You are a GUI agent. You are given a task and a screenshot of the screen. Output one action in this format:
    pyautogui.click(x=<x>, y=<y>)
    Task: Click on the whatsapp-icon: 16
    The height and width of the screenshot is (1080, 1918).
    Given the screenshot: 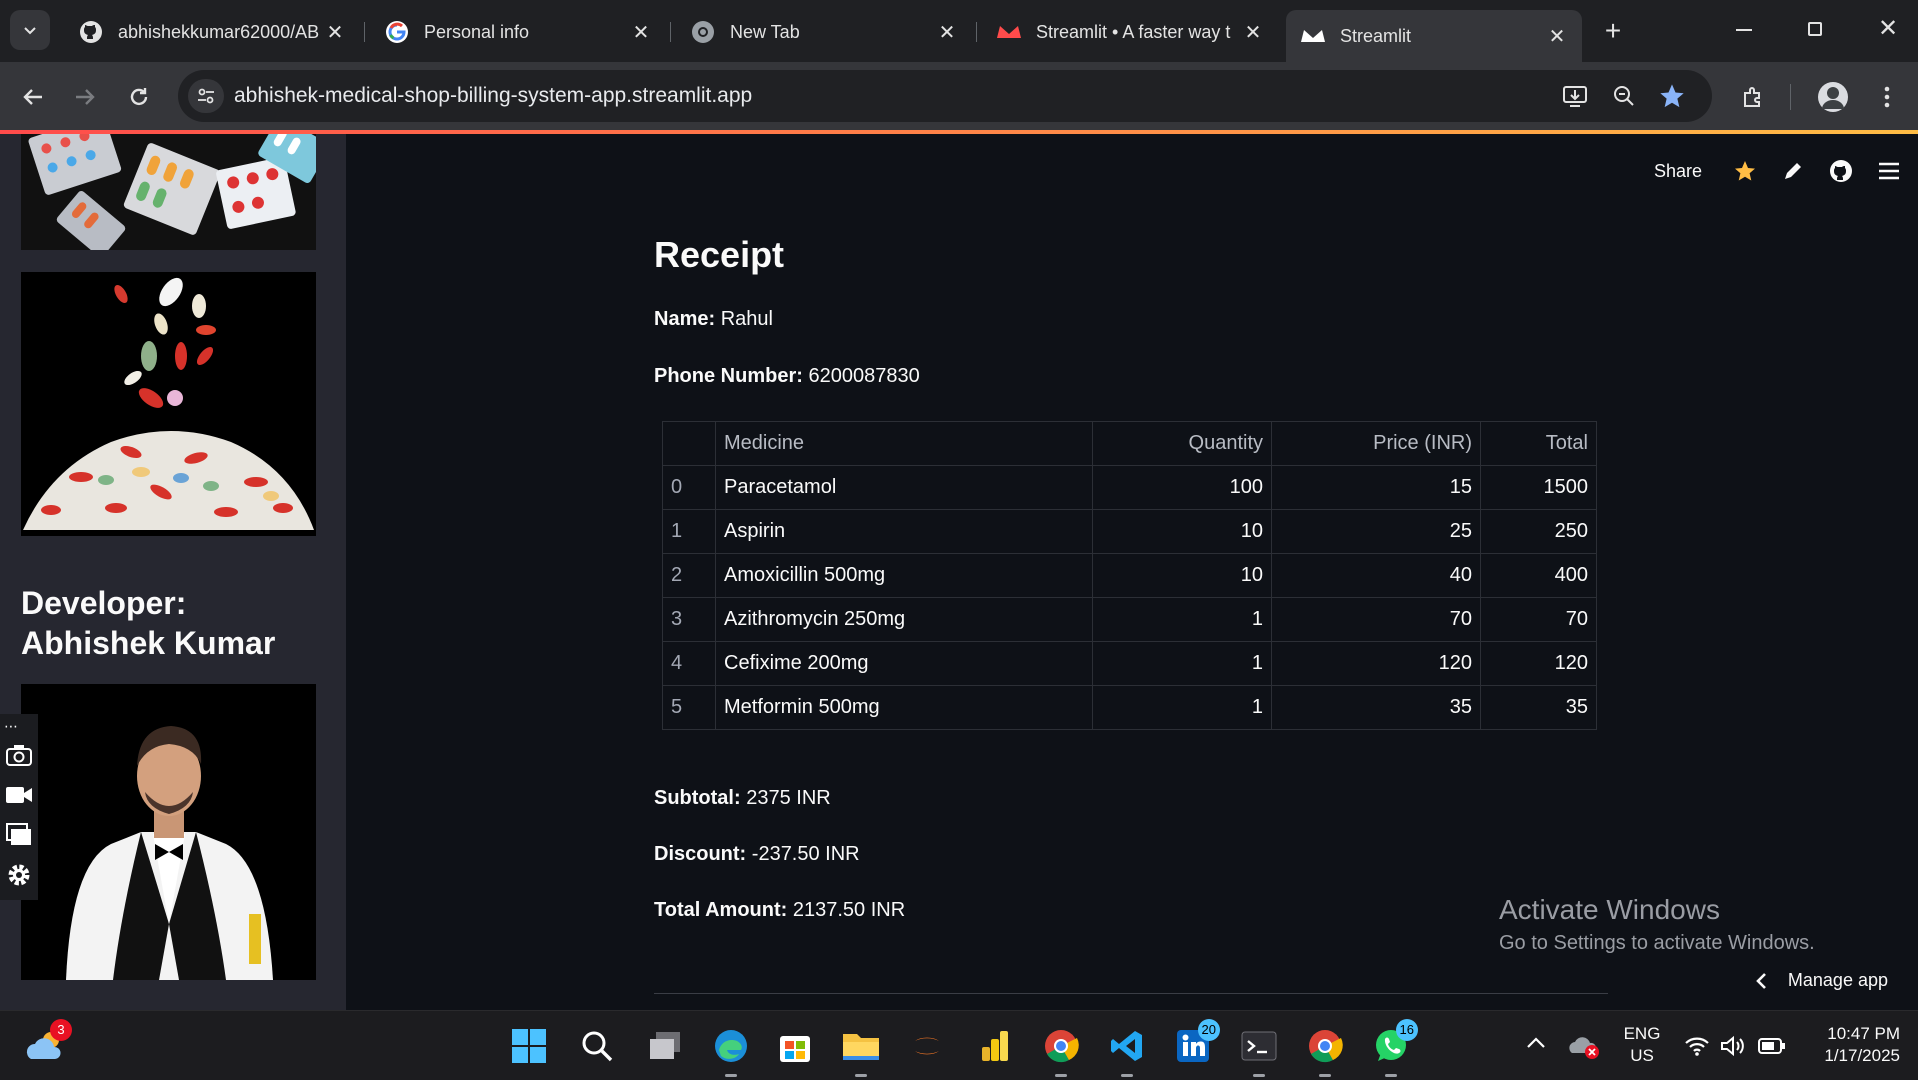 What is the action you would take?
    pyautogui.click(x=1394, y=1048)
    